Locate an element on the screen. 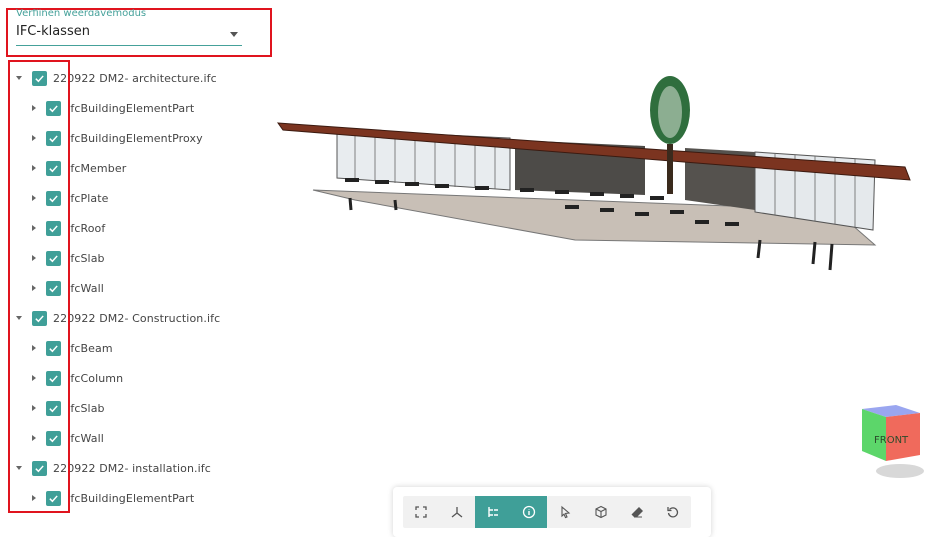 This screenshot has width=926, height=537. tree-row-file: 220922 DM2- installation.ifc is located at coordinates (130, 468).